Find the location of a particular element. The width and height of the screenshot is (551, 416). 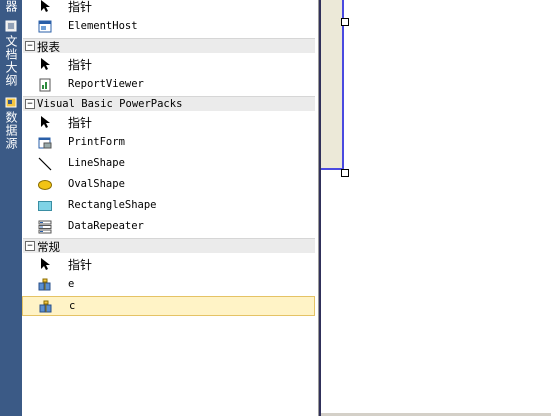

side-tab-data-sources: 数据源 is located at coordinates (11, 123).